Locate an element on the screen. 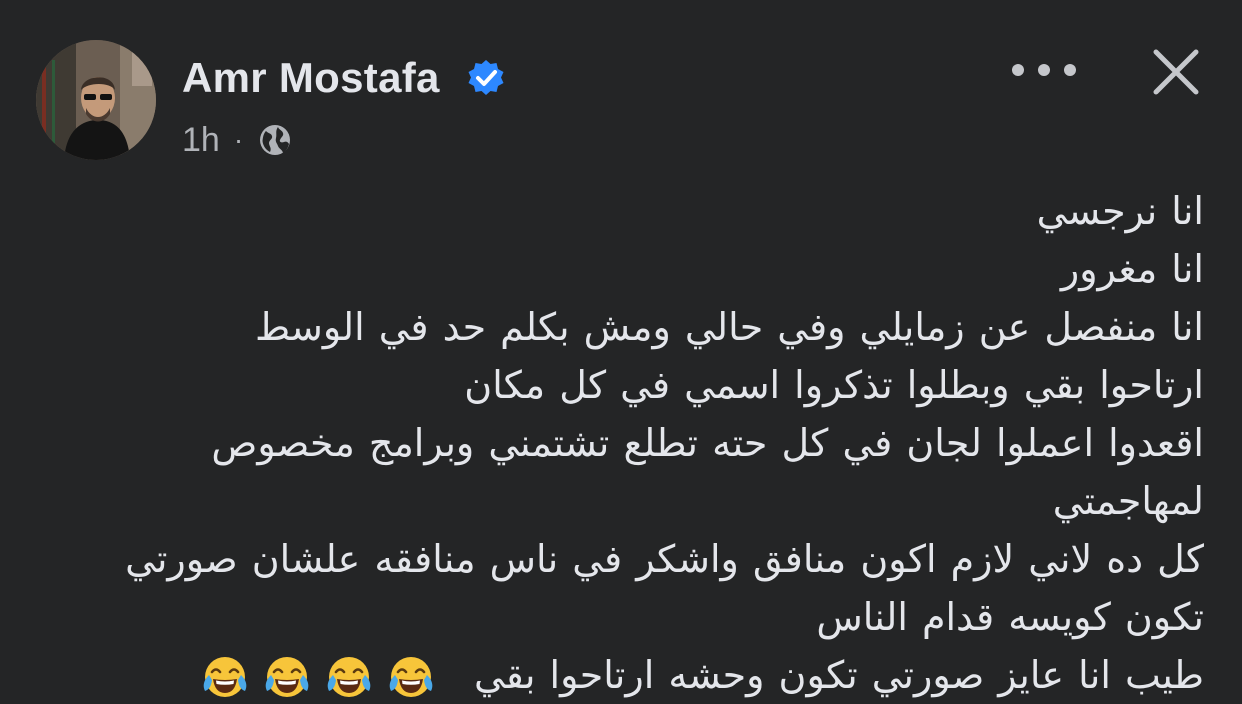 The image size is (1242, 704). more-options-button is located at coordinates (1044, 70).